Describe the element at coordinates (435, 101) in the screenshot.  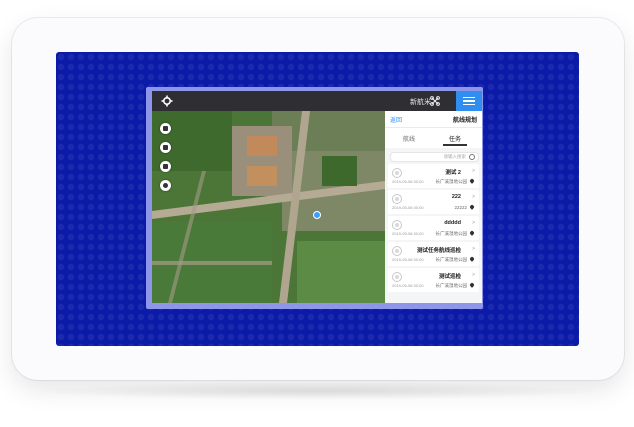
I see `drone-icon` at that location.